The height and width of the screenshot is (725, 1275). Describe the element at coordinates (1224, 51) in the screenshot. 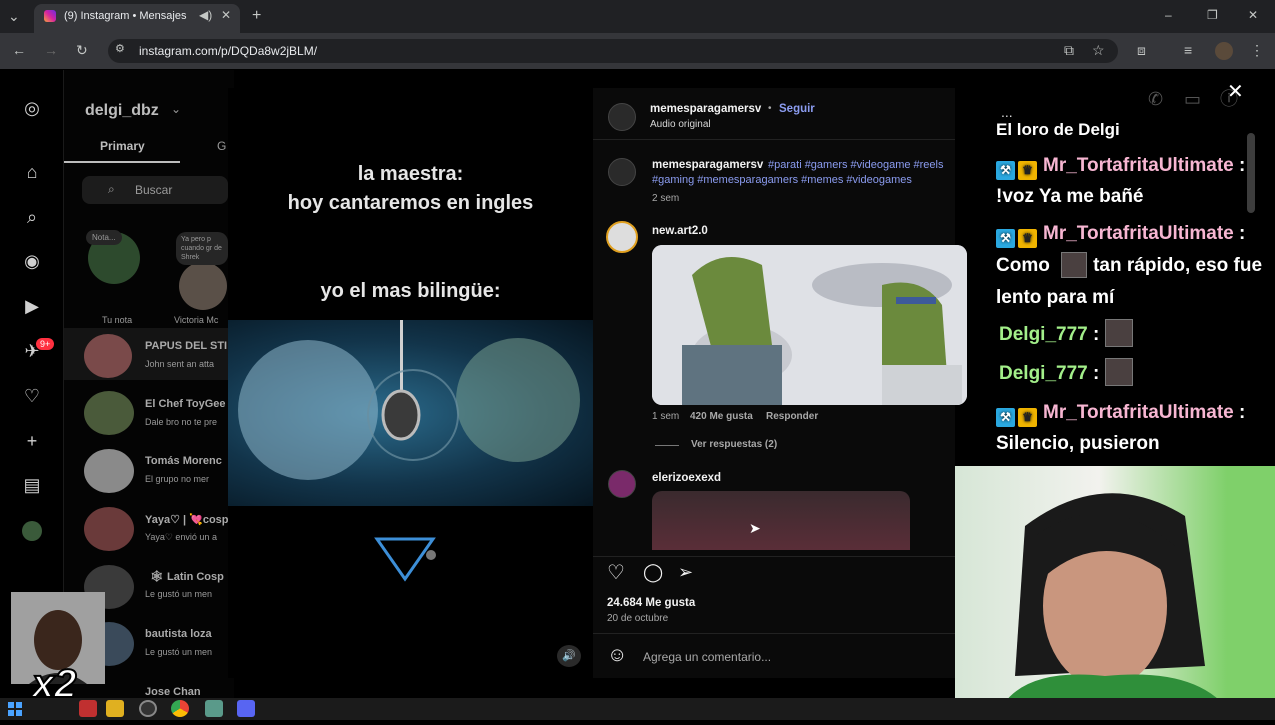

I see `profile-avatar` at that location.